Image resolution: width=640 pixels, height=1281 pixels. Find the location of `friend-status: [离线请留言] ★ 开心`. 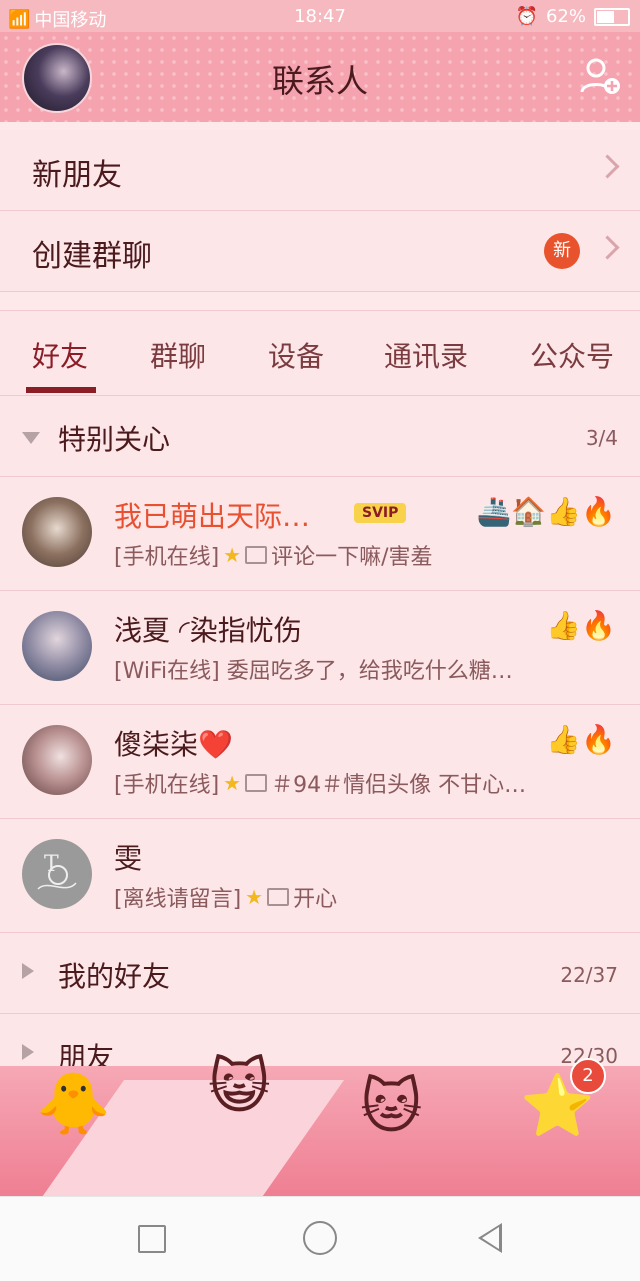

friend-status: [离线请留言] ★ 开心 is located at coordinates (225, 897).